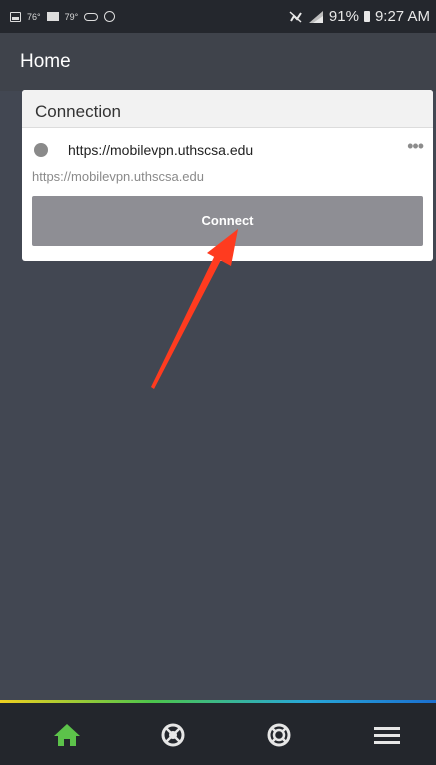  I want to click on tab-home, so click(67, 735).